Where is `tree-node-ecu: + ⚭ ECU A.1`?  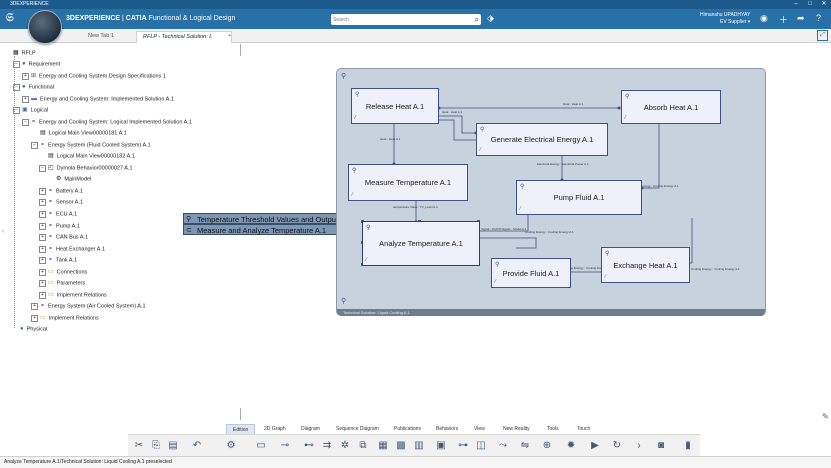 tree-node-ecu: + ⚭ ECU A.1 is located at coordinates (58, 214).